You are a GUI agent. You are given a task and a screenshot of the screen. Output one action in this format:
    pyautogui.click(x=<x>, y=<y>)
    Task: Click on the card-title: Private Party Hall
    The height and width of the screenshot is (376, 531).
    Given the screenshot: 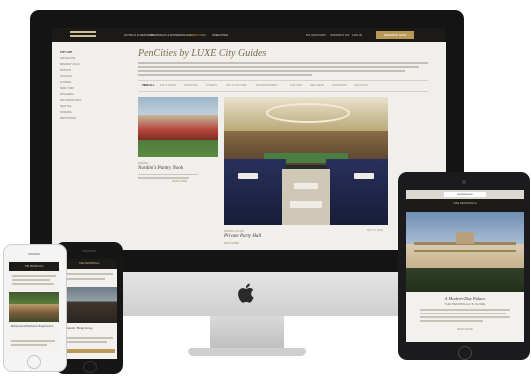 What is the action you would take?
    pyautogui.click(x=242, y=236)
    